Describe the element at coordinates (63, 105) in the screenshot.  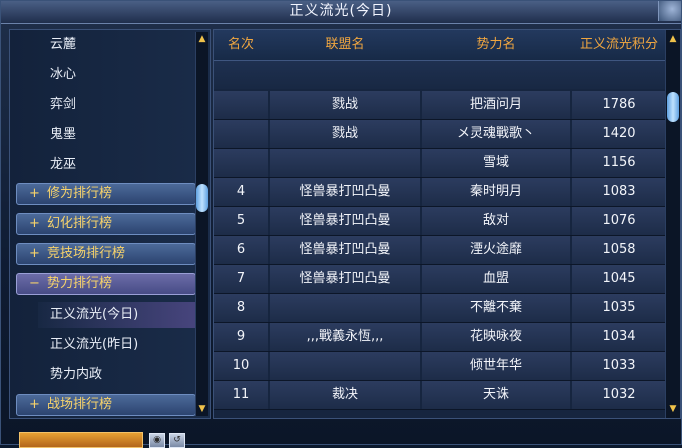
I see `sidebar-item-yijian: 弈剑` at that location.